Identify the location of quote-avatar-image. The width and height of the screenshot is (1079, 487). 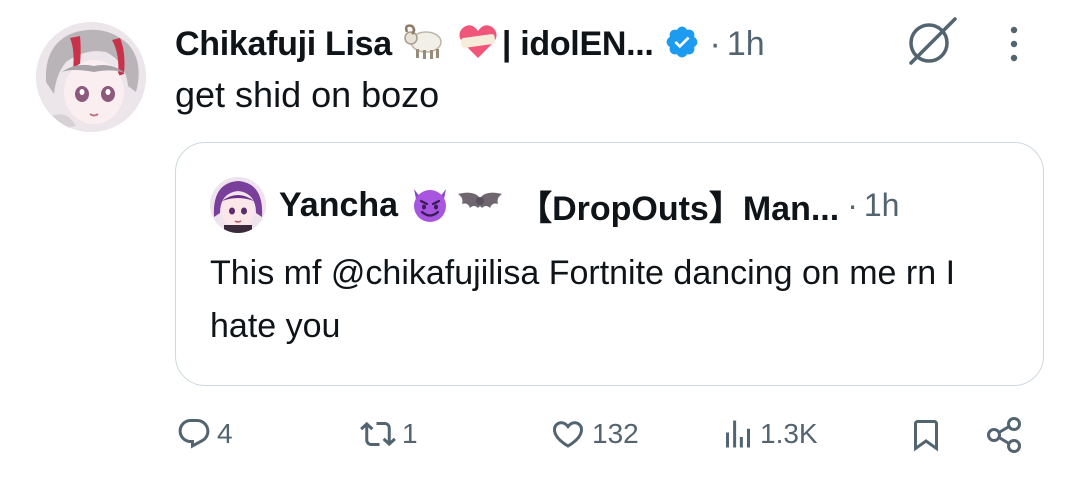
(238, 205).